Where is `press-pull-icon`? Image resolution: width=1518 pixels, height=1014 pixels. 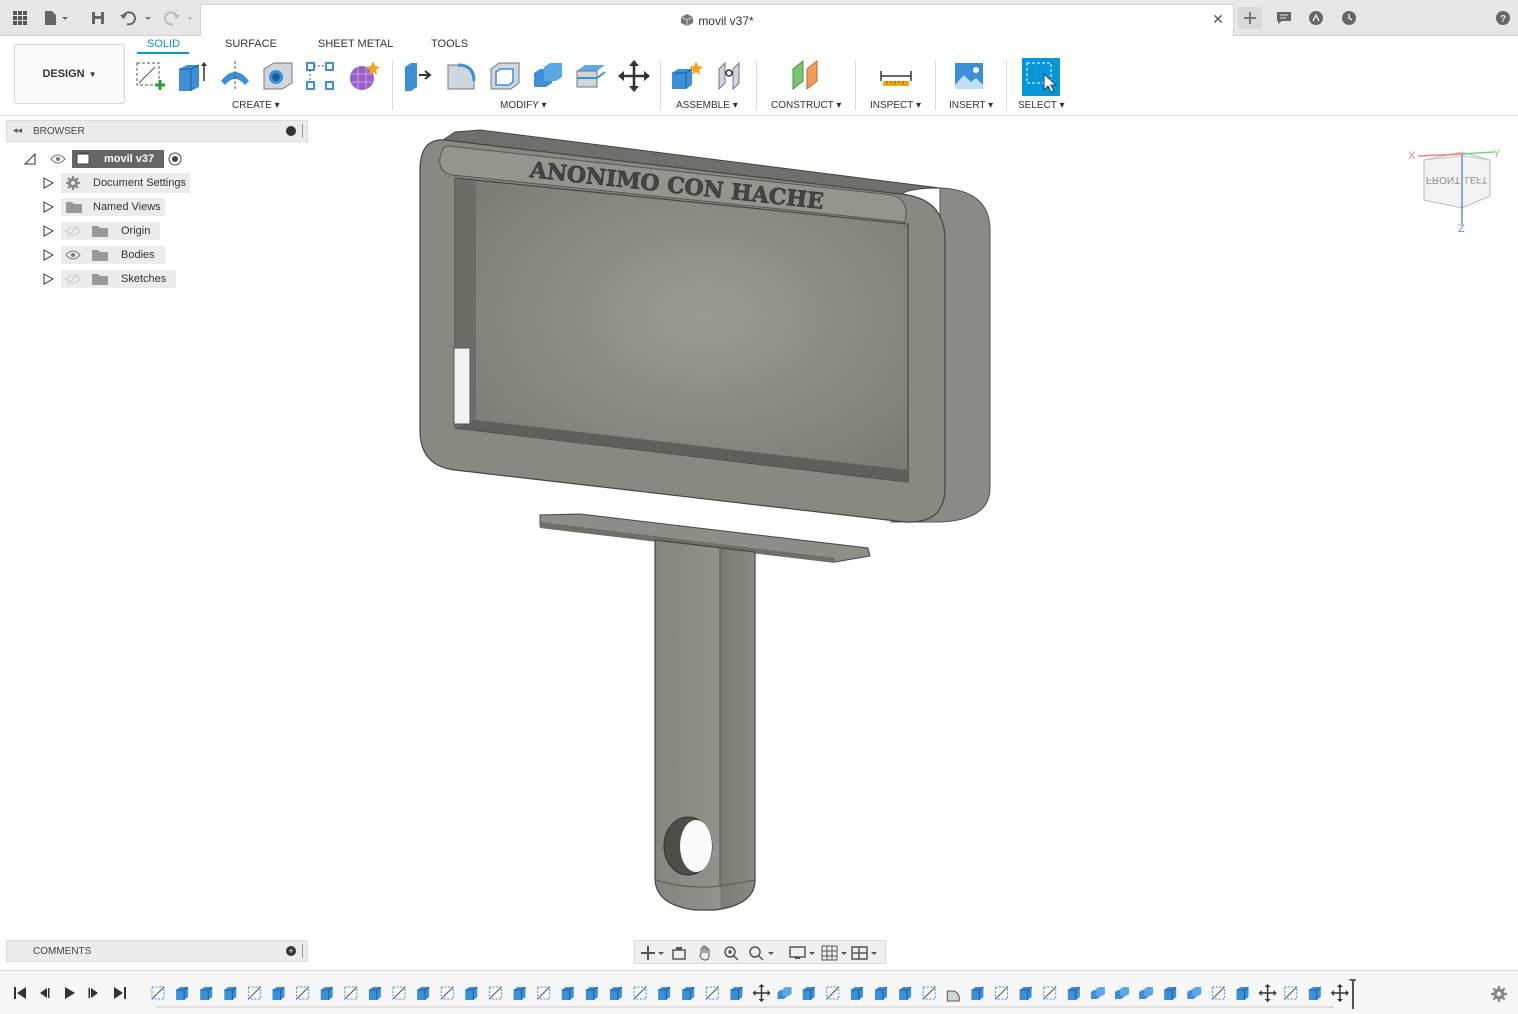
press-pull-icon is located at coordinates (418, 76).